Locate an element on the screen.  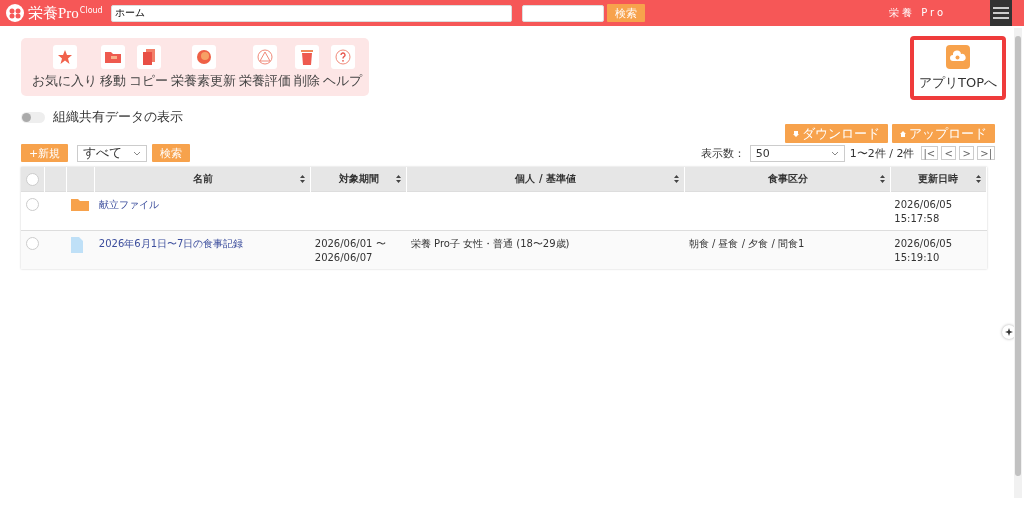
trash-icon is located at coordinates (307, 57).